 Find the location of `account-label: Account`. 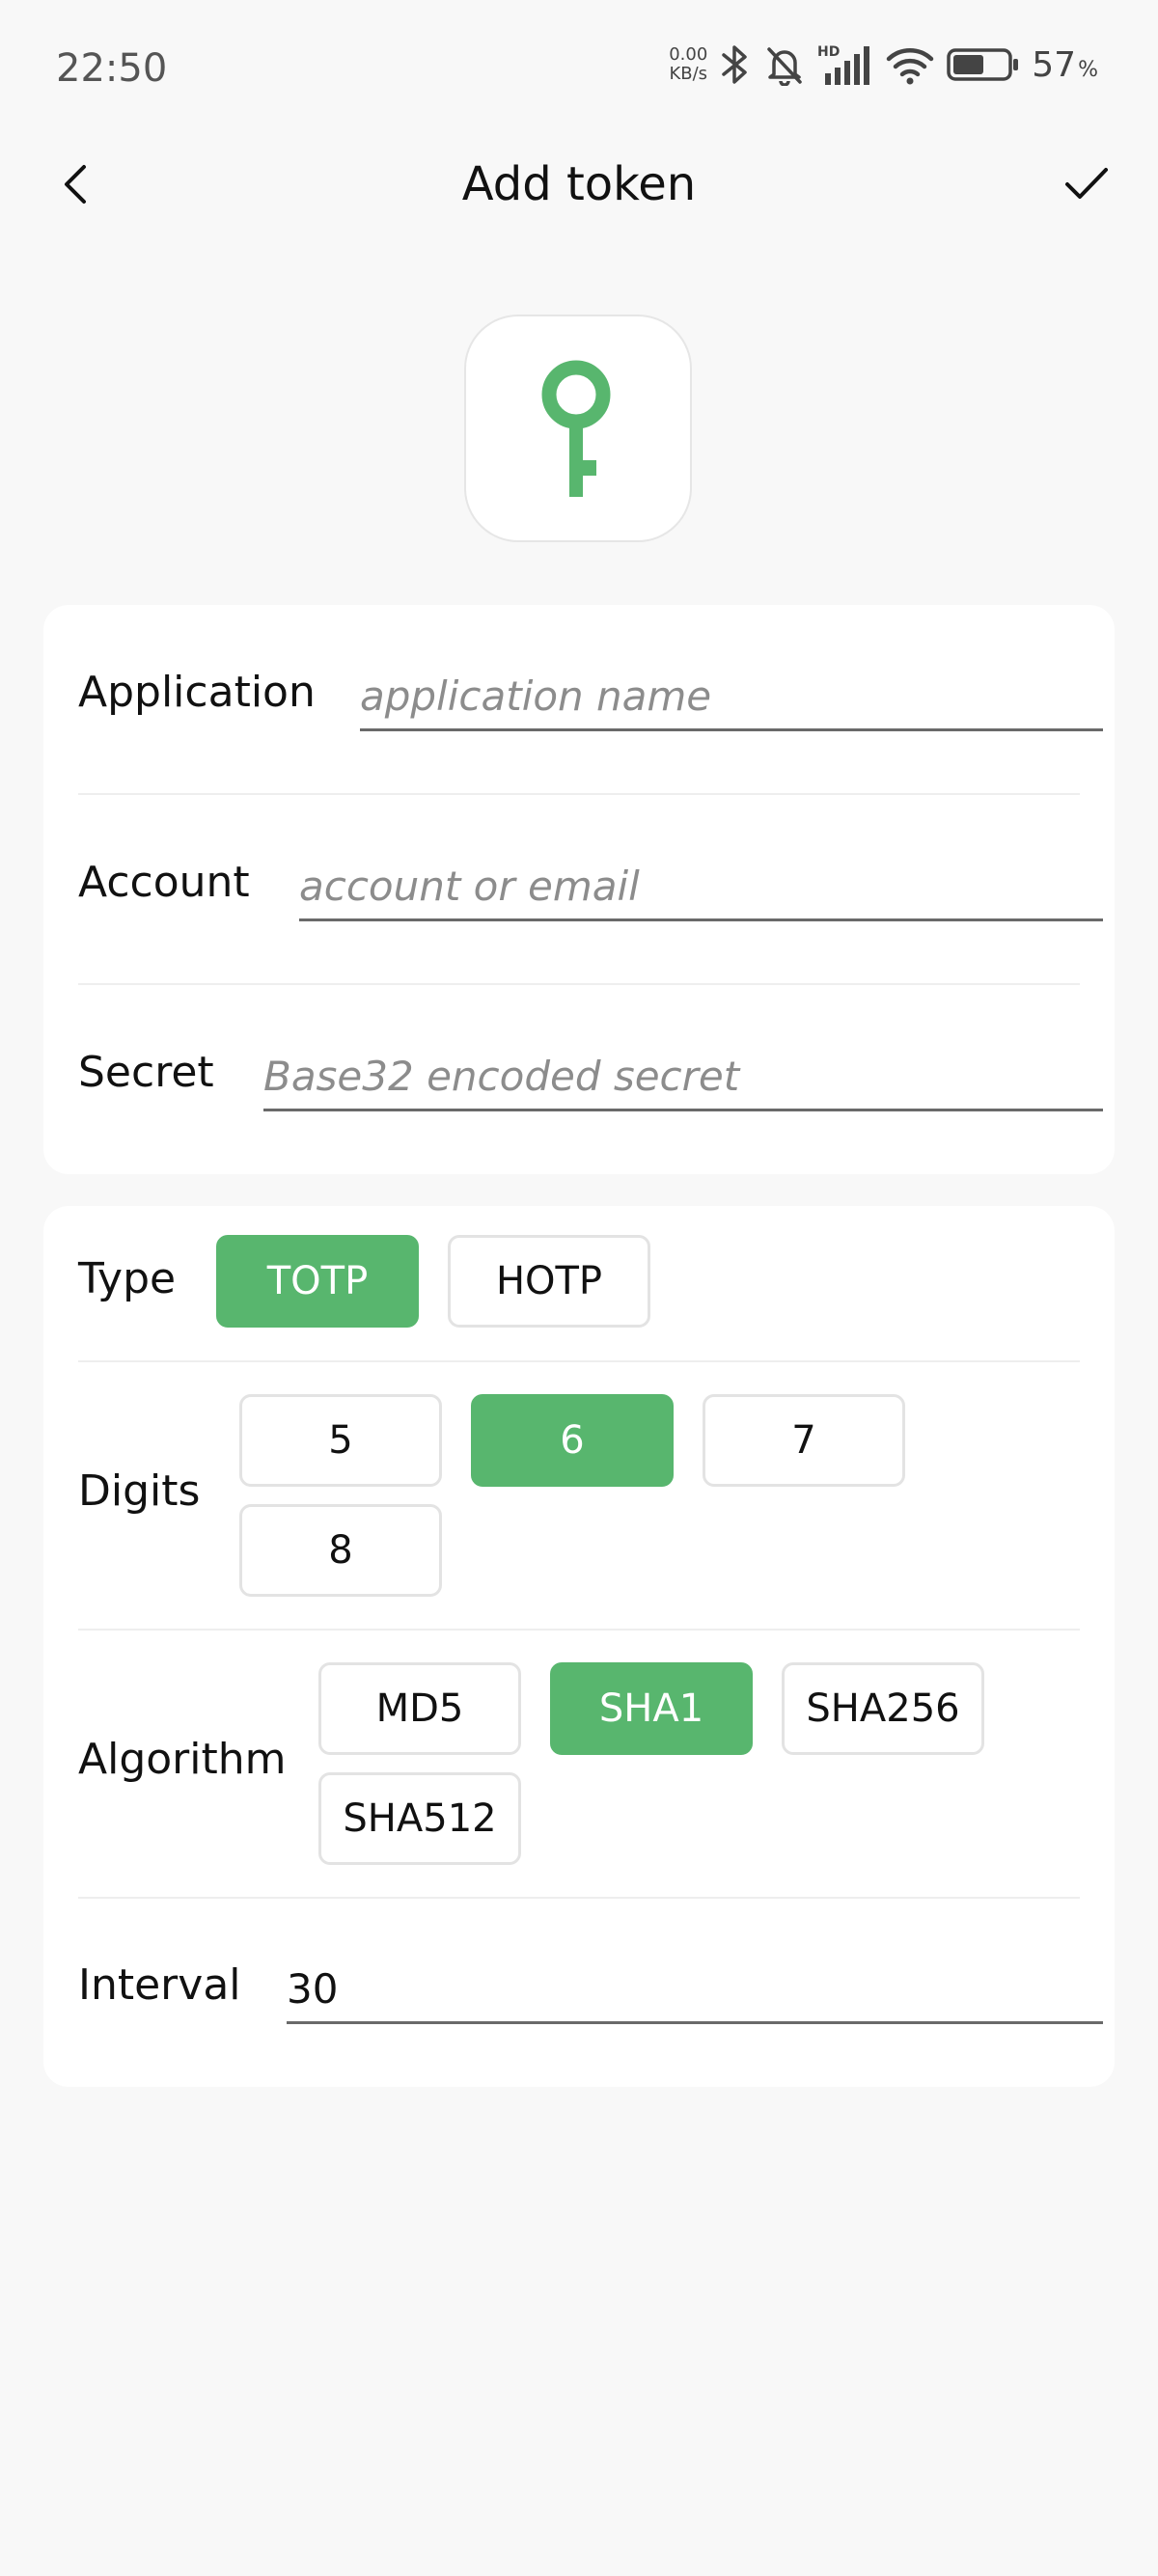

account-label: Account is located at coordinates (164, 883).